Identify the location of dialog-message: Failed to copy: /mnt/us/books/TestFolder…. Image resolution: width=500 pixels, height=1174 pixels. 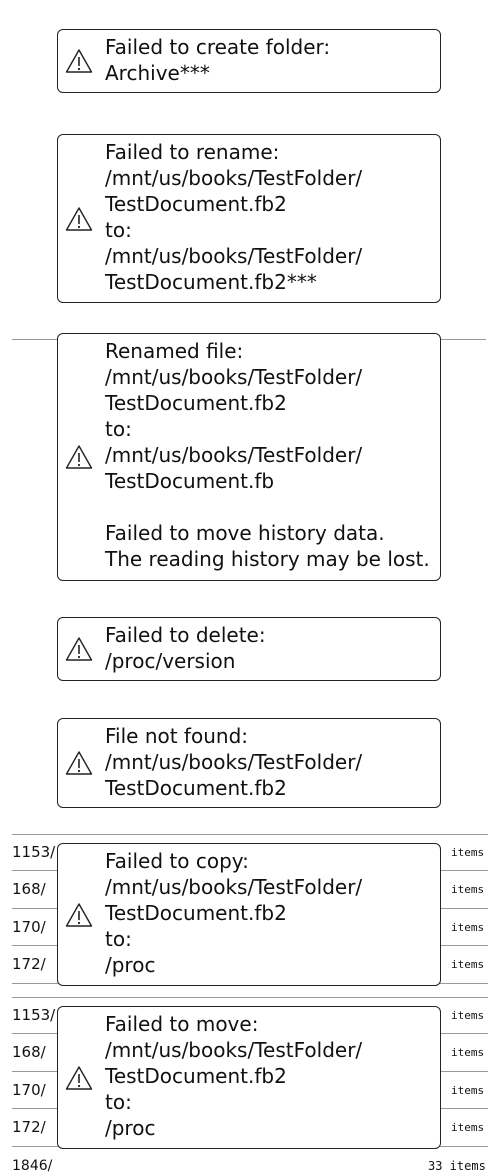
(234, 913).